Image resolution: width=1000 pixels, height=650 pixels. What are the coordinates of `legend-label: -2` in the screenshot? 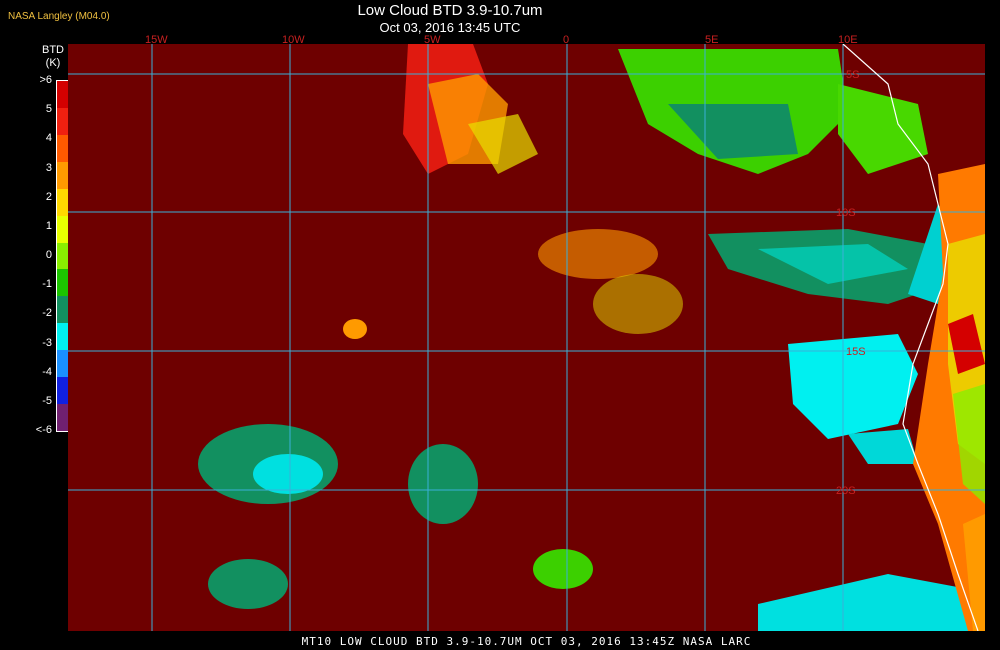 It's located at (47, 313).